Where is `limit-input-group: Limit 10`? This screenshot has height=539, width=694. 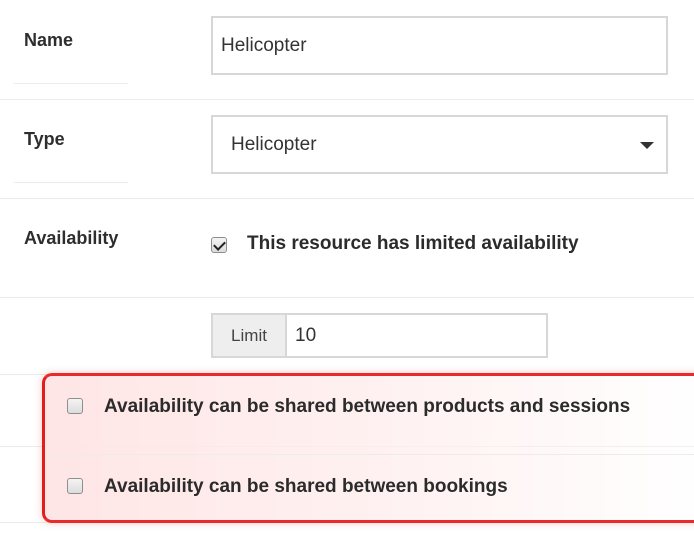
limit-input-group: Limit 10 is located at coordinates (379, 335).